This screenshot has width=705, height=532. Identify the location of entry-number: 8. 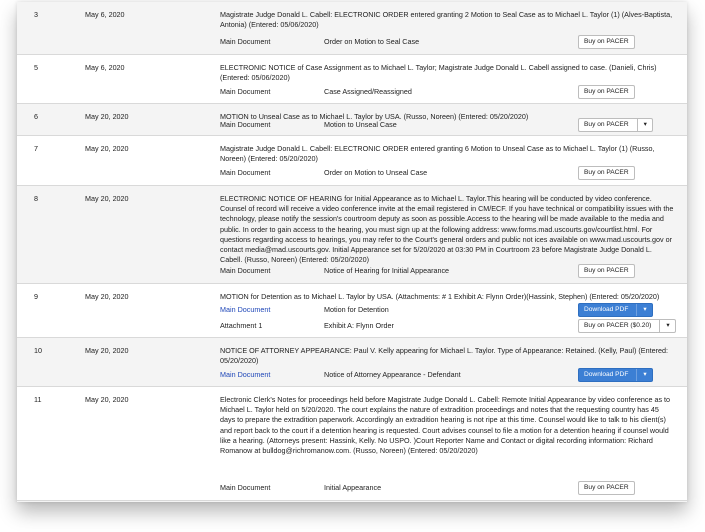
(36, 198).